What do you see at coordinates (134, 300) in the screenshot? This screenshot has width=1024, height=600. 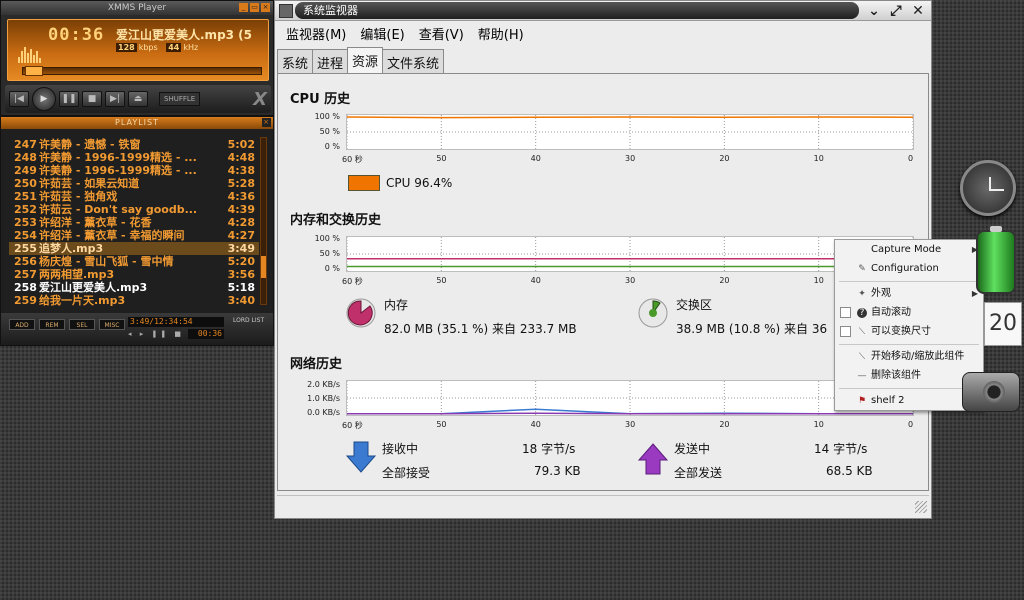 I see `playlist-row: 259 给我一片天.mp3 3:40` at bounding box center [134, 300].